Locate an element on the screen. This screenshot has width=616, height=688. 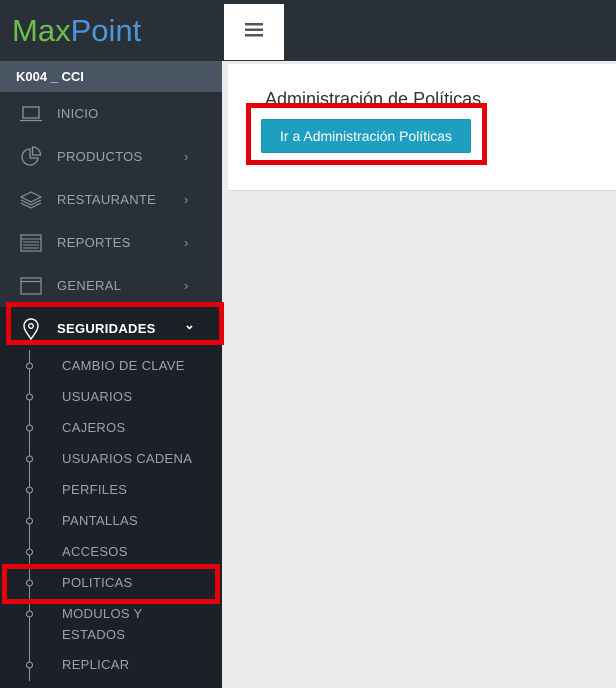
layers-icon is located at coordinates (31, 200).